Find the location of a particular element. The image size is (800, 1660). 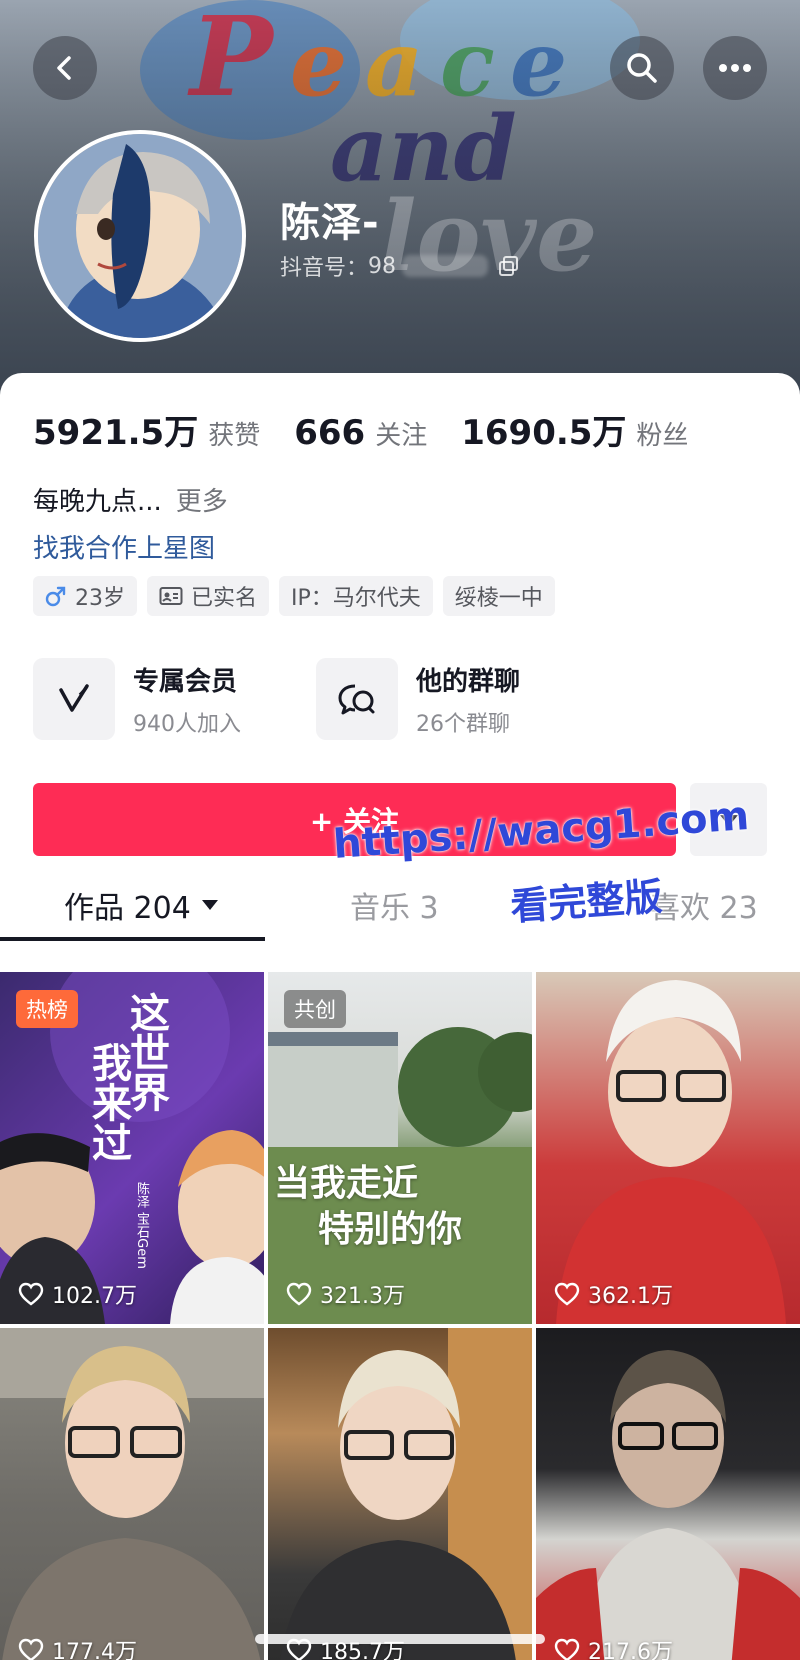

tag-ip-label: IP：马尔代夫 is located at coordinates (356, 598).